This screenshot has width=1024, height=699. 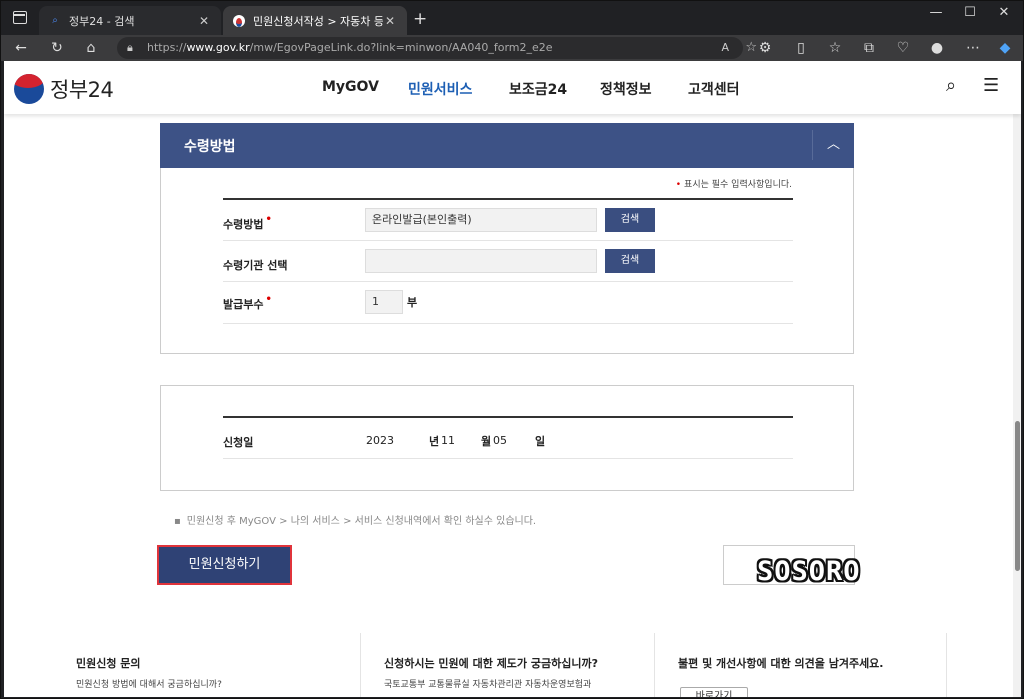 What do you see at coordinates (102, 21) in the screenshot?
I see `tab-title: 정부24 - 검색` at bounding box center [102, 21].